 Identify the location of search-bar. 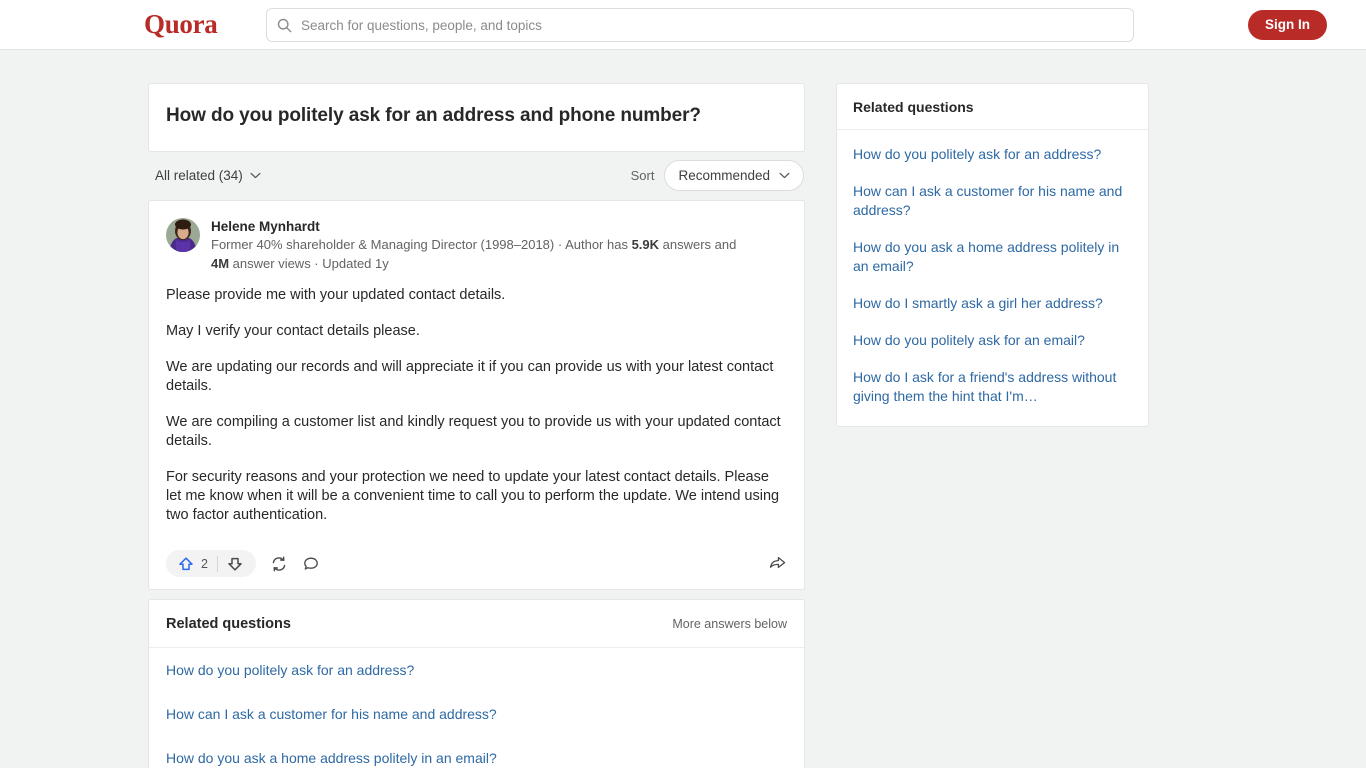
(700, 25).